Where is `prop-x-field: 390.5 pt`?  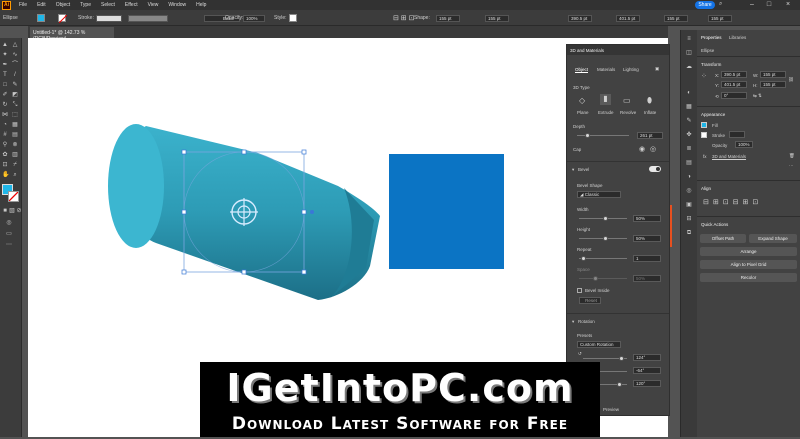 prop-x-field: 390.5 pt is located at coordinates (734, 74).